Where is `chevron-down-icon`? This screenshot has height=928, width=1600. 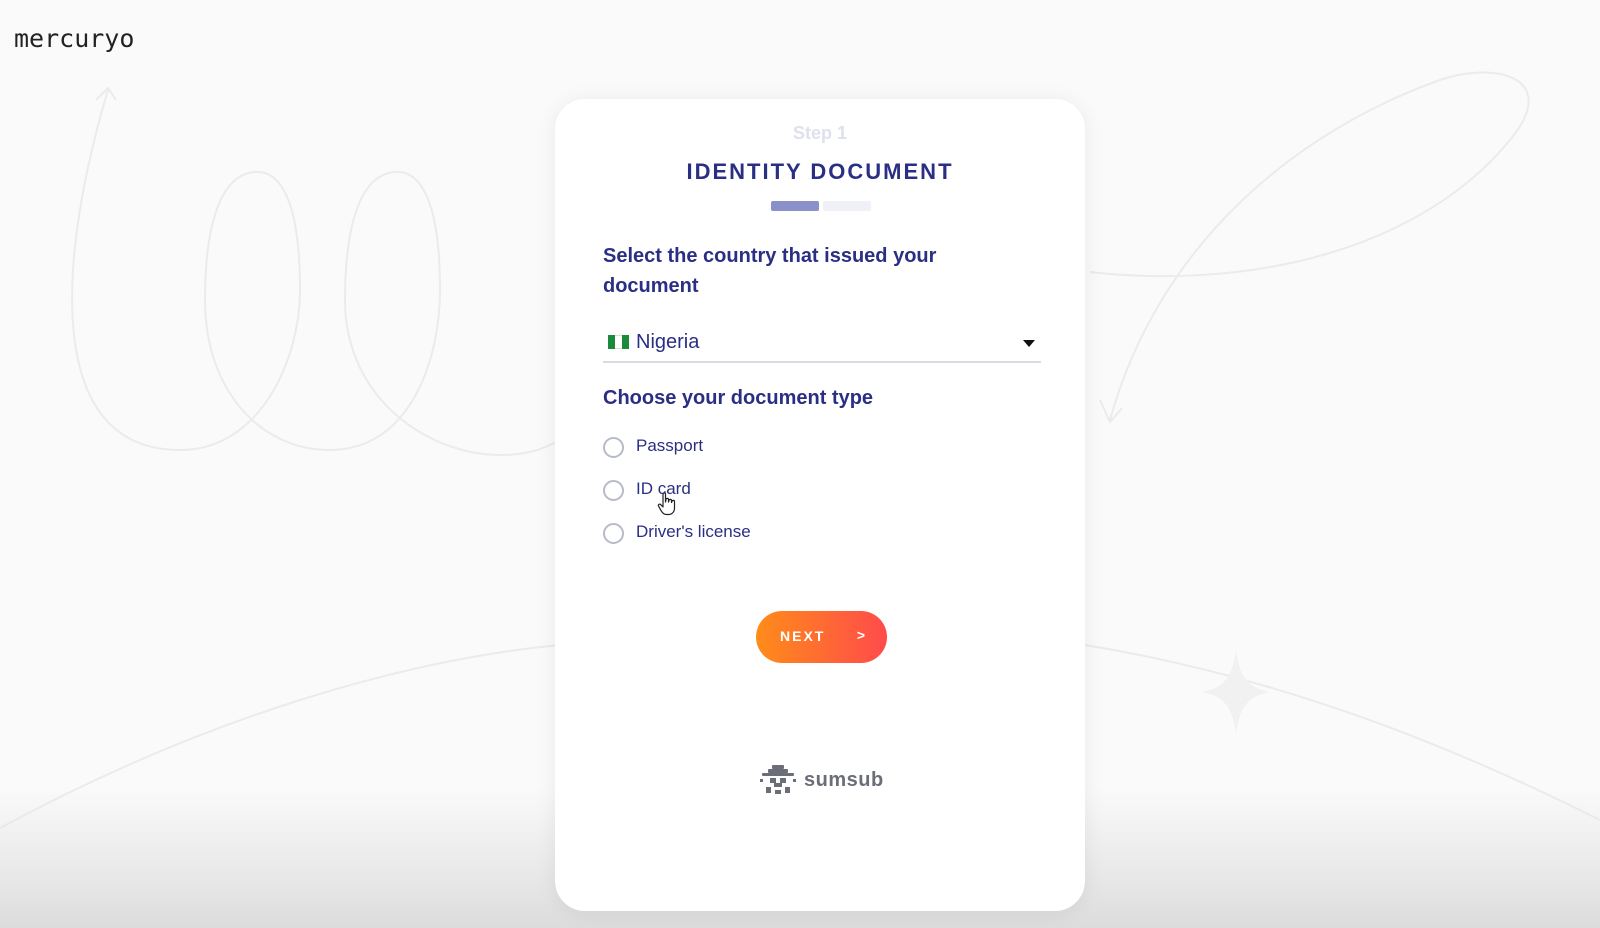 chevron-down-icon is located at coordinates (1029, 343).